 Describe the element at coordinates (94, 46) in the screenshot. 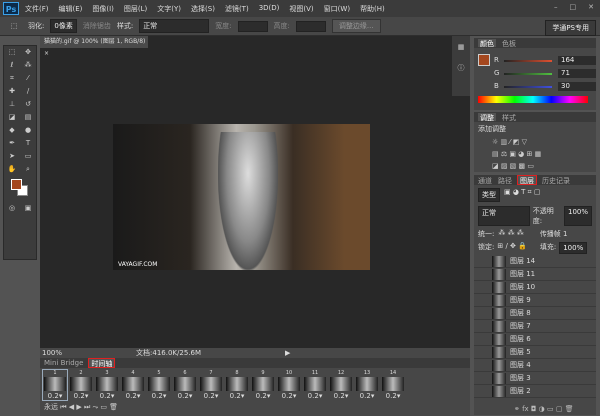

I see `document-tab: 猫猫的.gif @ 100% (图层 1, RGB/8) ×` at that location.